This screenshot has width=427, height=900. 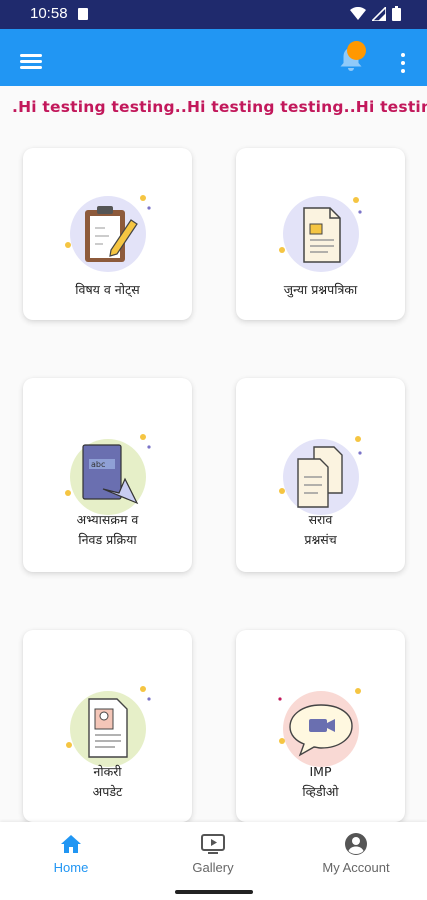 What do you see at coordinates (396, 13) in the screenshot?
I see `battery-icon` at bounding box center [396, 13].